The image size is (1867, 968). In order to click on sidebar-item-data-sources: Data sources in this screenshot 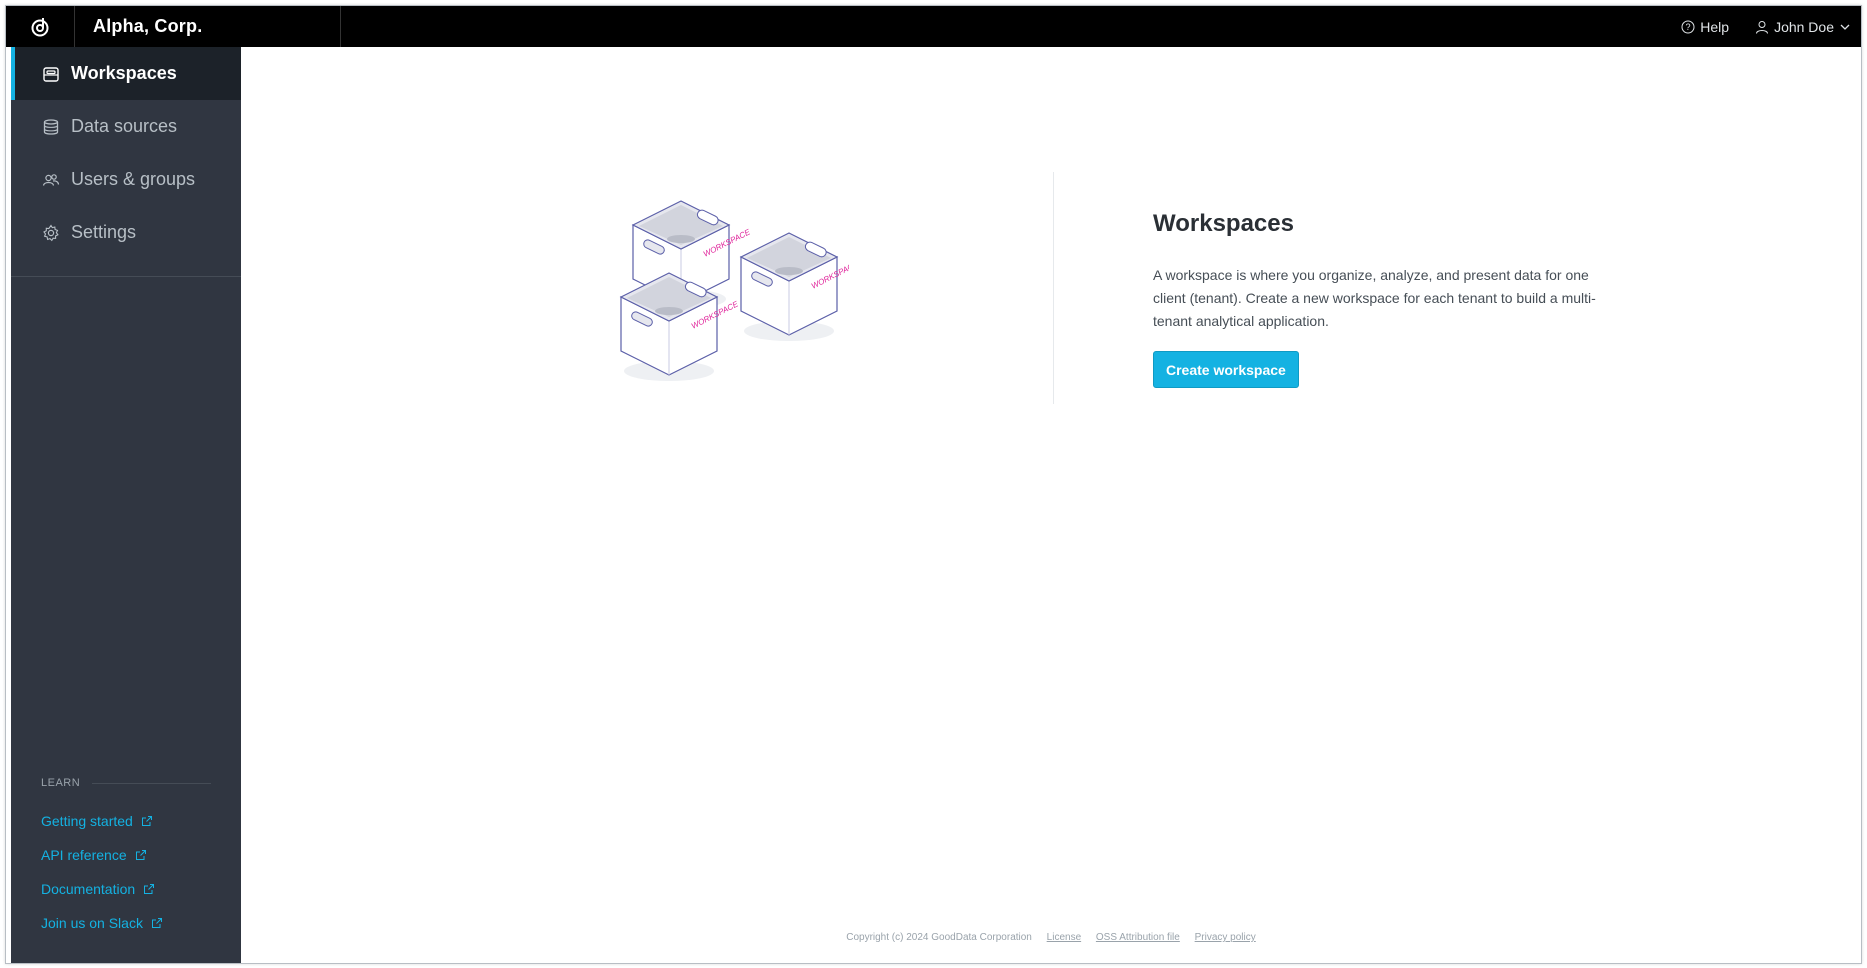, I will do `click(126, 126)`.